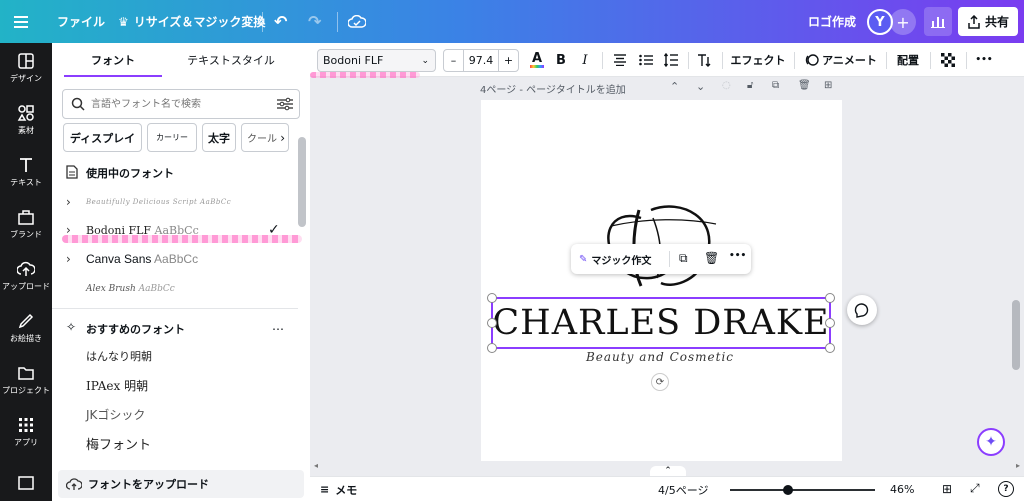  Describe the element at coordinates (21, 21) in the screenshot. I see `menu-icon` at that location.